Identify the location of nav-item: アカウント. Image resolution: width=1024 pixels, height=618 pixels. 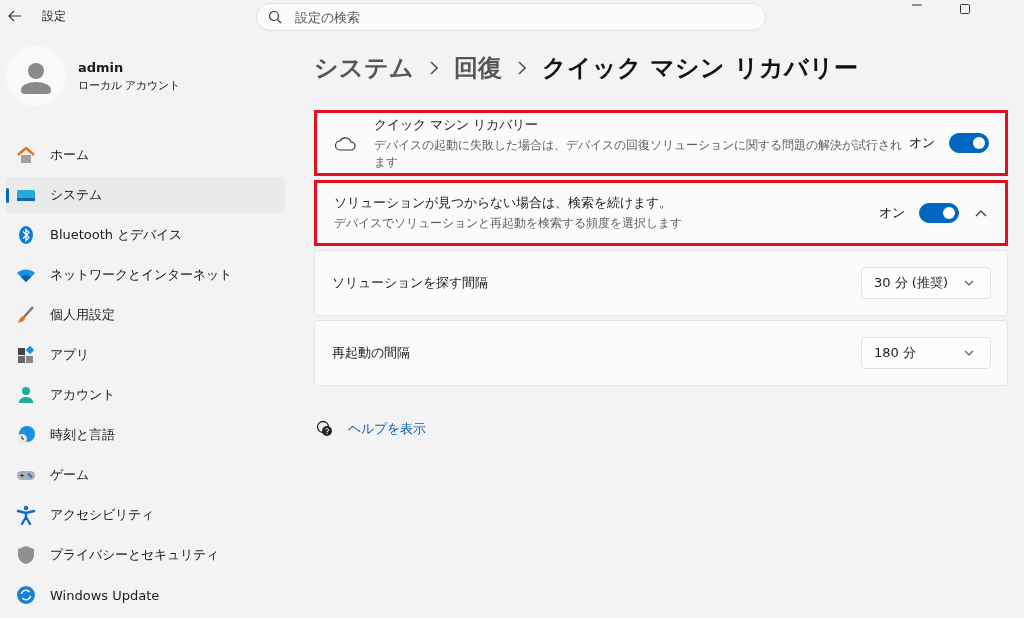
(145, 395).